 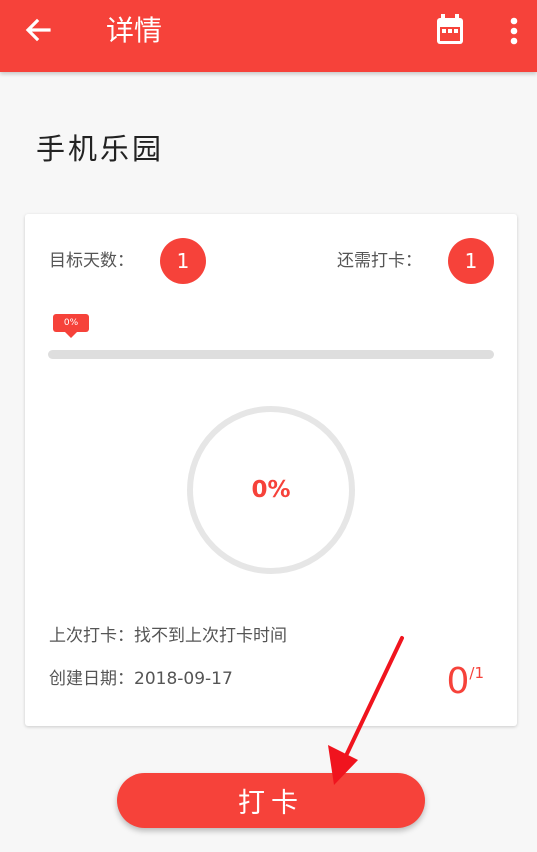 What do you see at coordinates (100, 149) in the screenshot?
I see `project-name: 手机乐园` at bounding box center [100, 149].